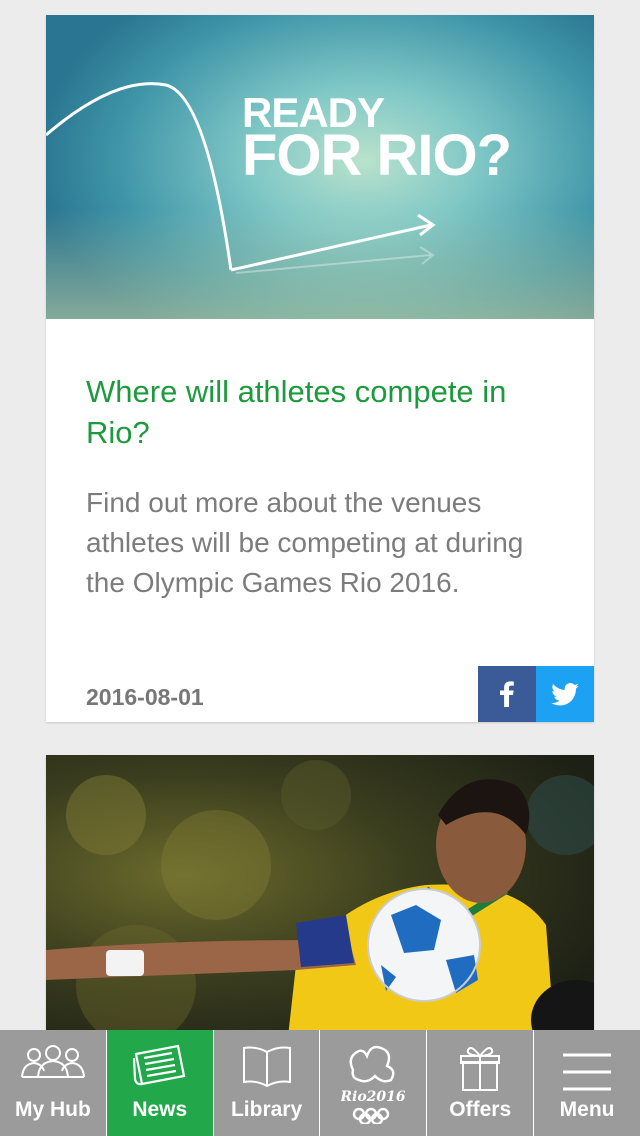  I want to click on tab-label: News, so click(160, 1109).